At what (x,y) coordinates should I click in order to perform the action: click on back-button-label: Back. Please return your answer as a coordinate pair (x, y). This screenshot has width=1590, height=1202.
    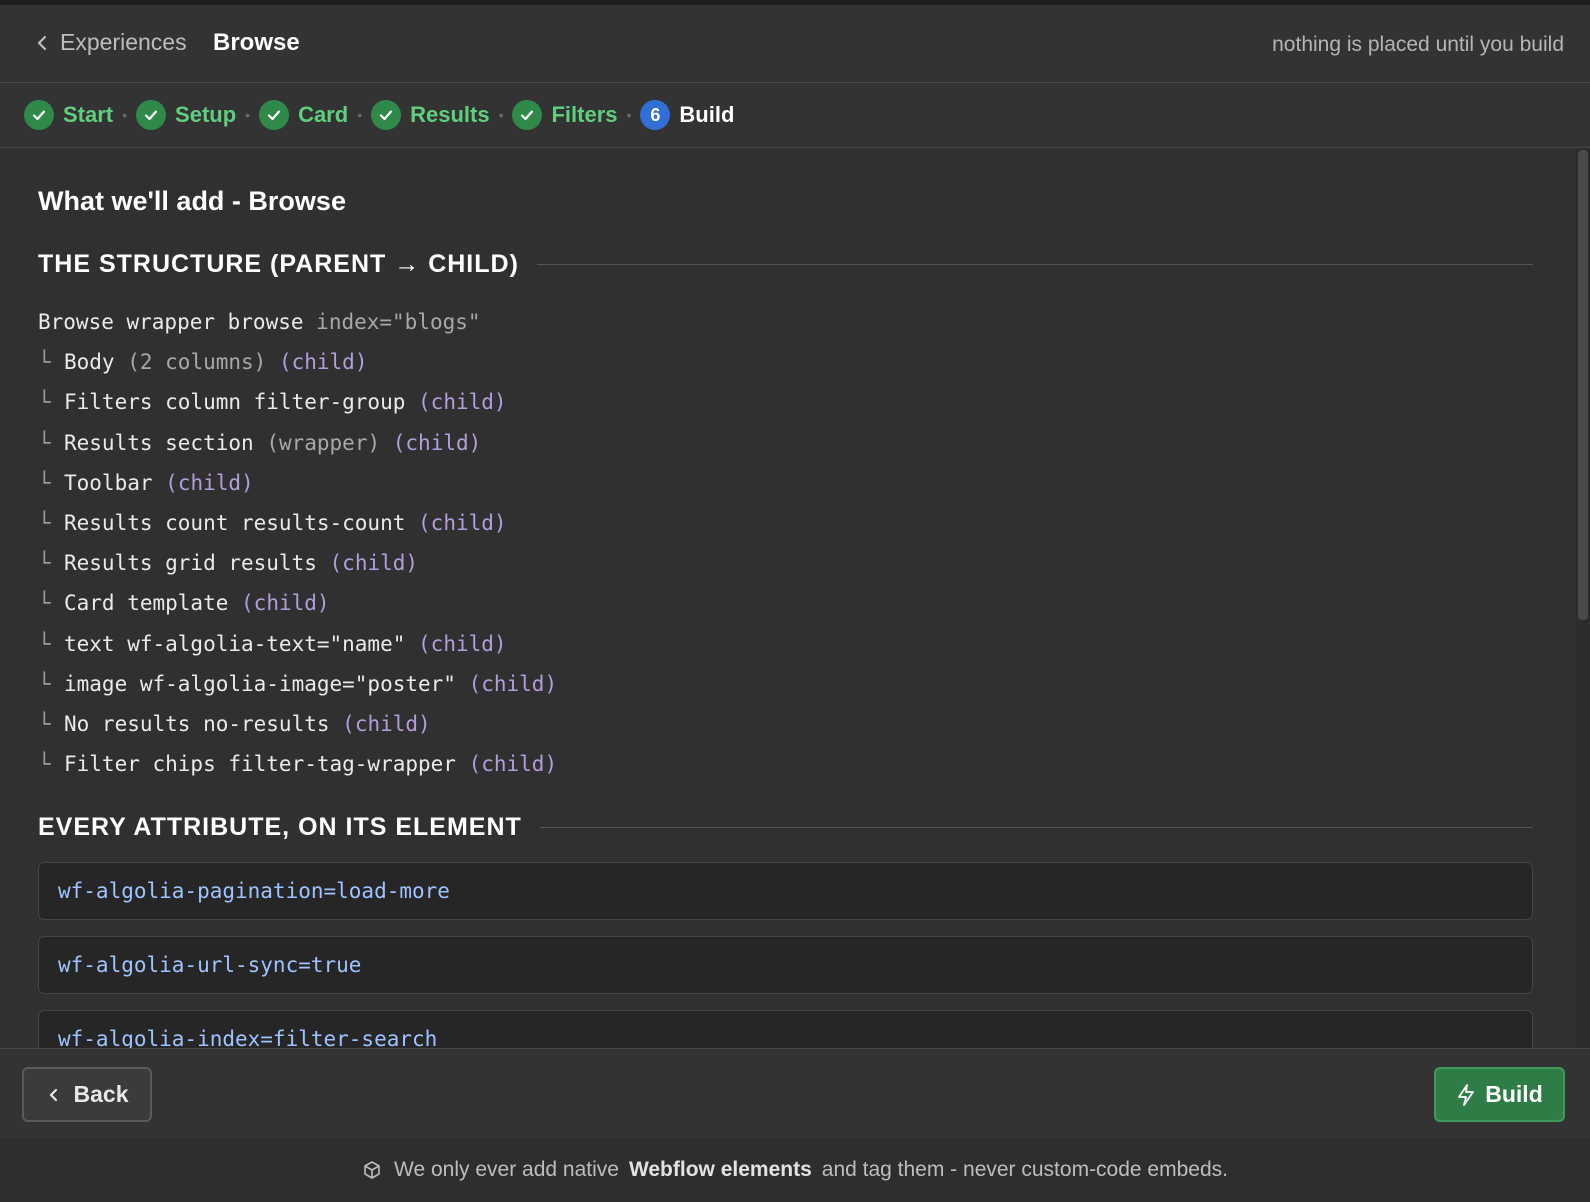
    Looking at the image, I should click on (101, 1094).